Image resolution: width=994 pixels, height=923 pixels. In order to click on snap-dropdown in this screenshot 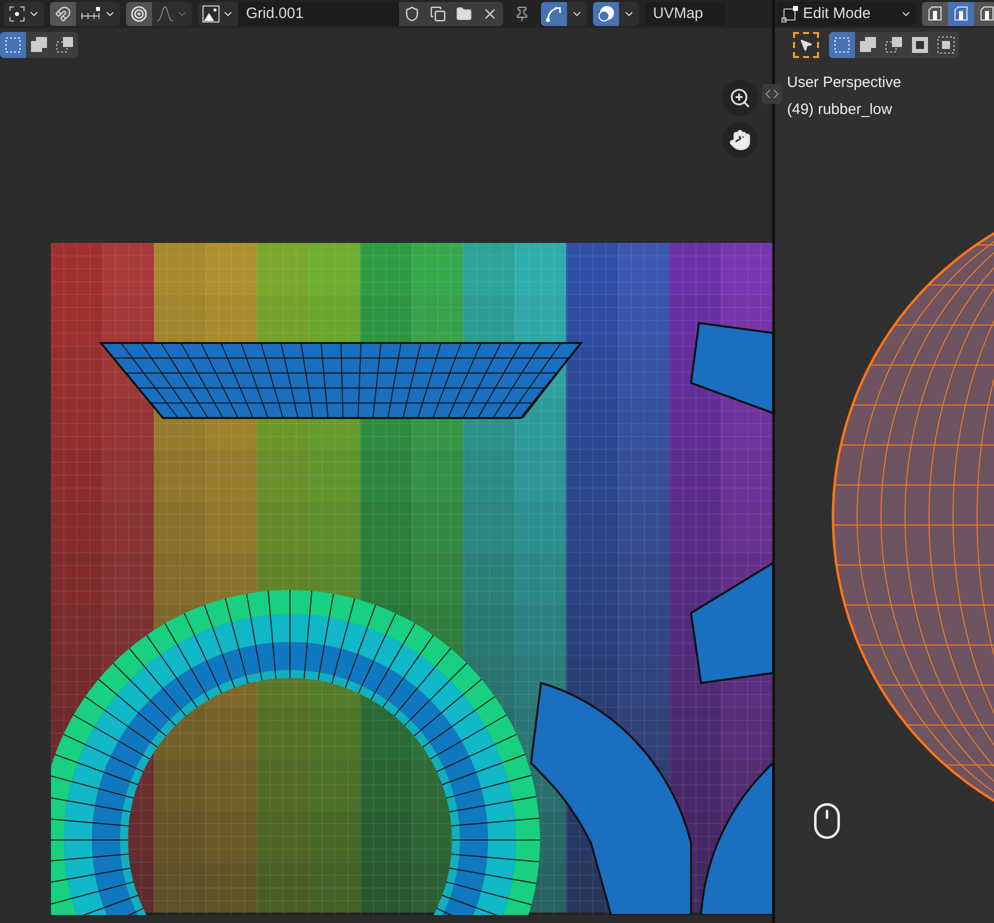, I will do `click(98, 14)`.